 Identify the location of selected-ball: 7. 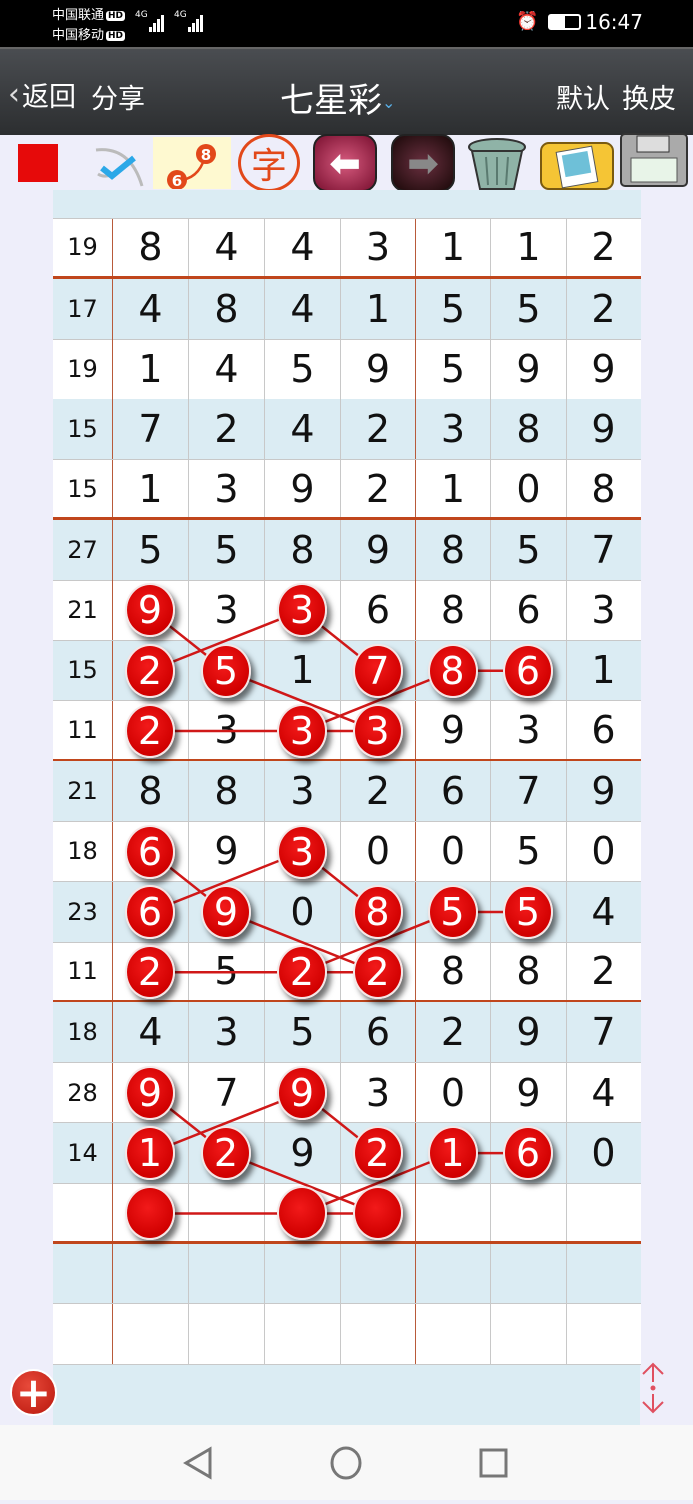
(377, 670).